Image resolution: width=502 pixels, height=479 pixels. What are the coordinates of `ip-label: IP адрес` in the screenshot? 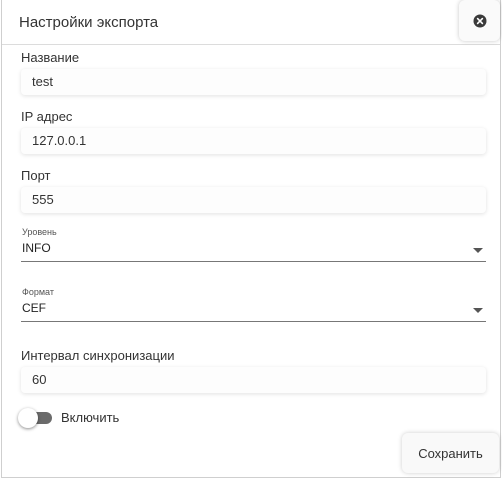 It's located at (47, 116).